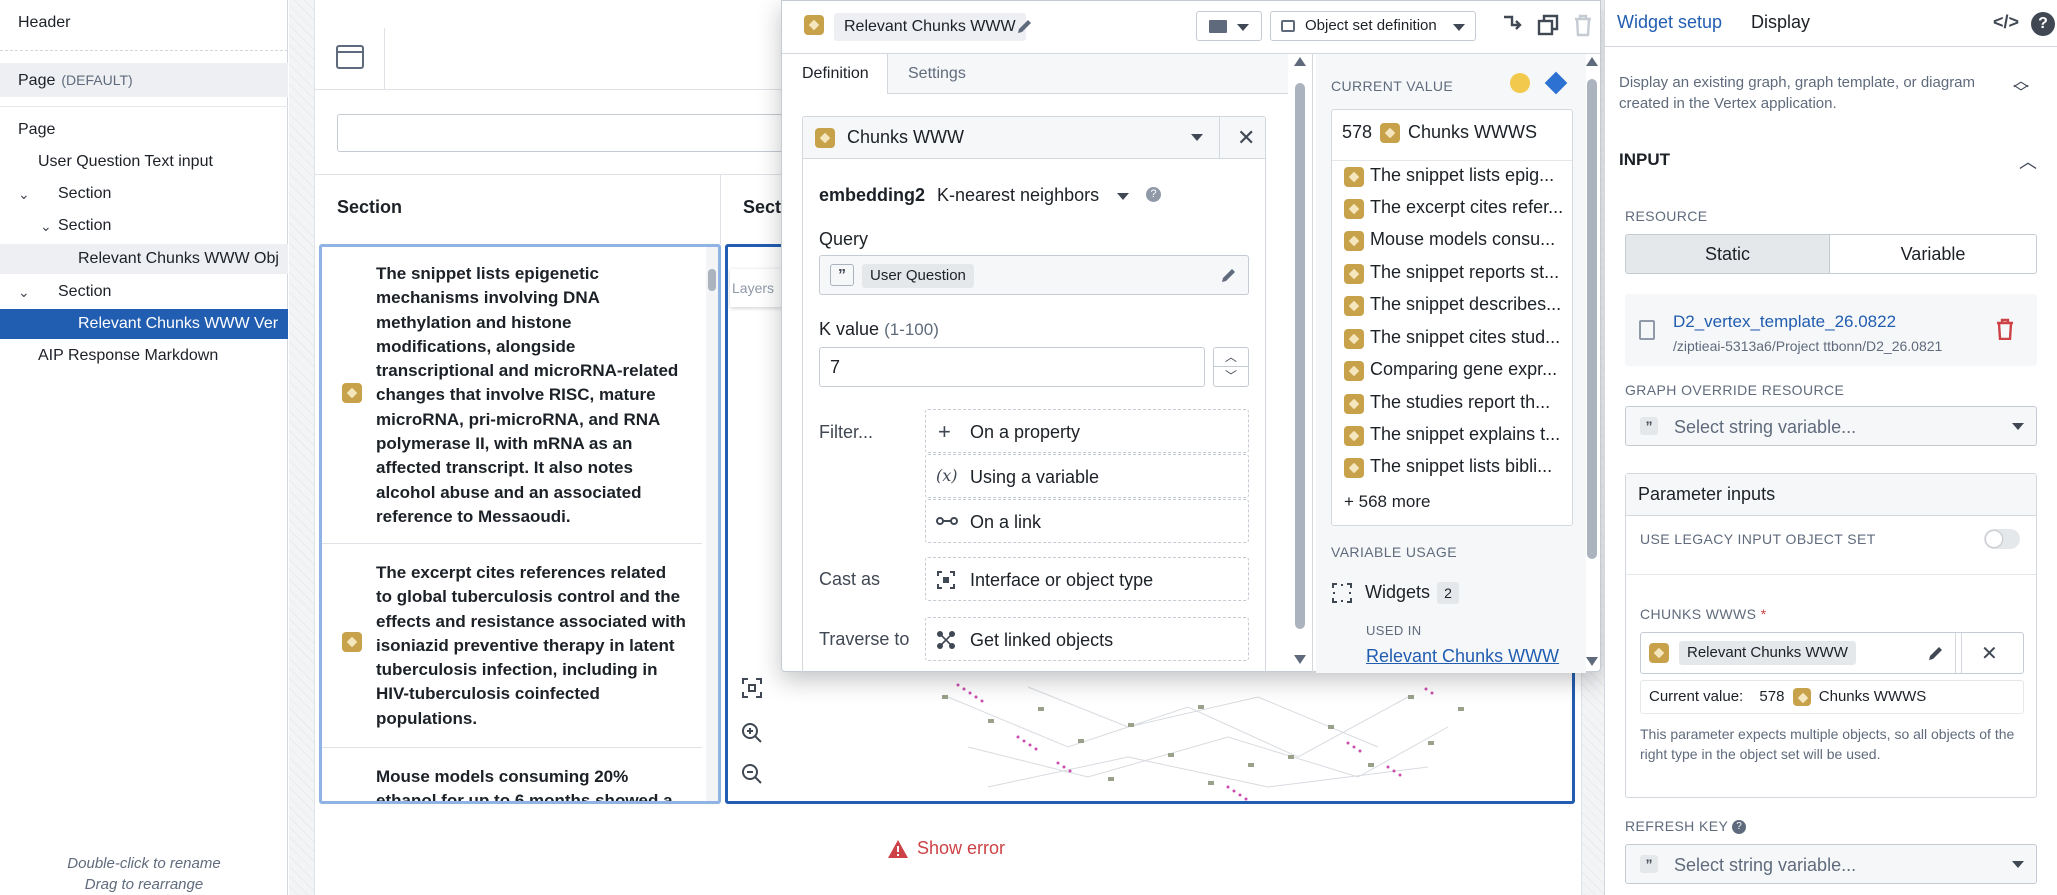 This screenshot has height=895, width=2057. I want to click on query-label: Query, so click(844, 239).